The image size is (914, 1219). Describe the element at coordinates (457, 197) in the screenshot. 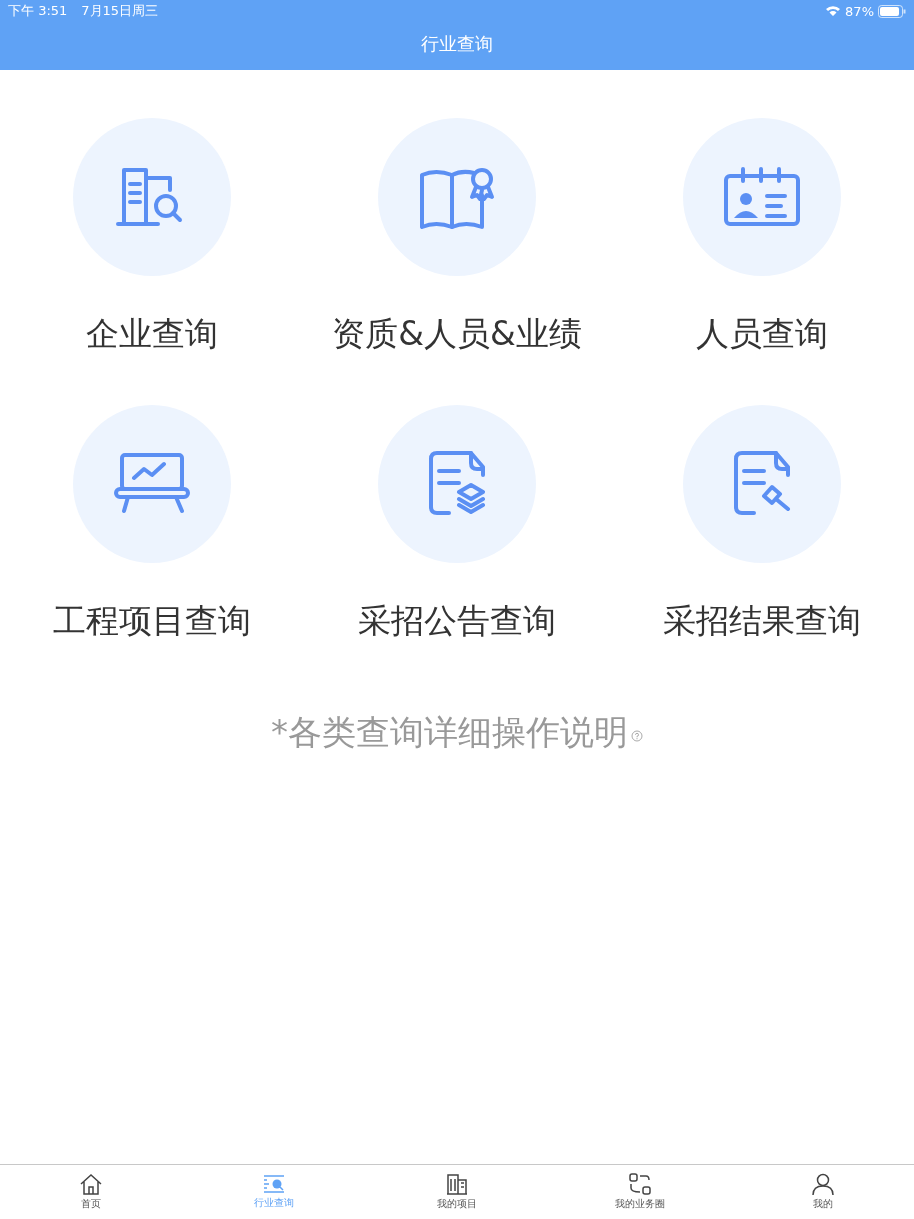

I see `book-badge-icon` at that location.